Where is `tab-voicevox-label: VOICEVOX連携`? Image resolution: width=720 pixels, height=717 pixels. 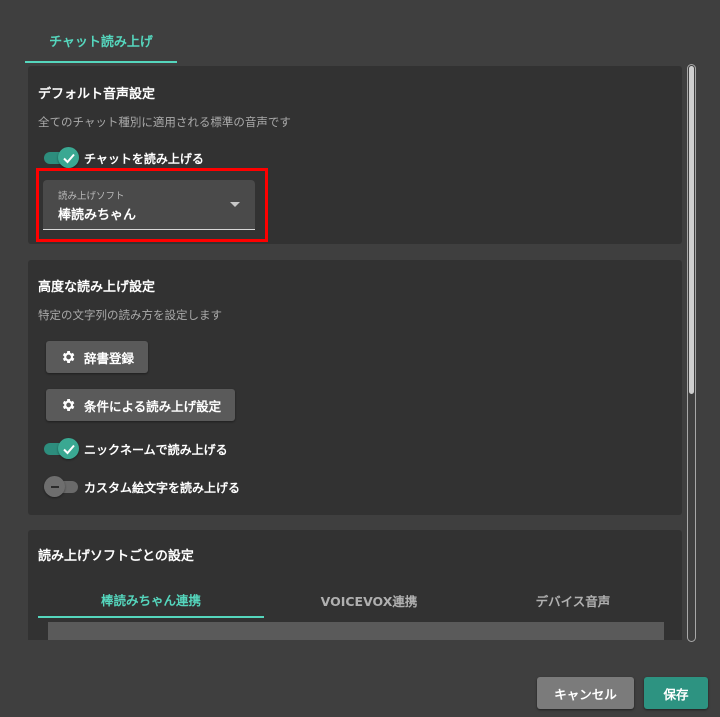
tab-voicevox-label: VOICEVOX連携 is located at coordinates (369, 601).